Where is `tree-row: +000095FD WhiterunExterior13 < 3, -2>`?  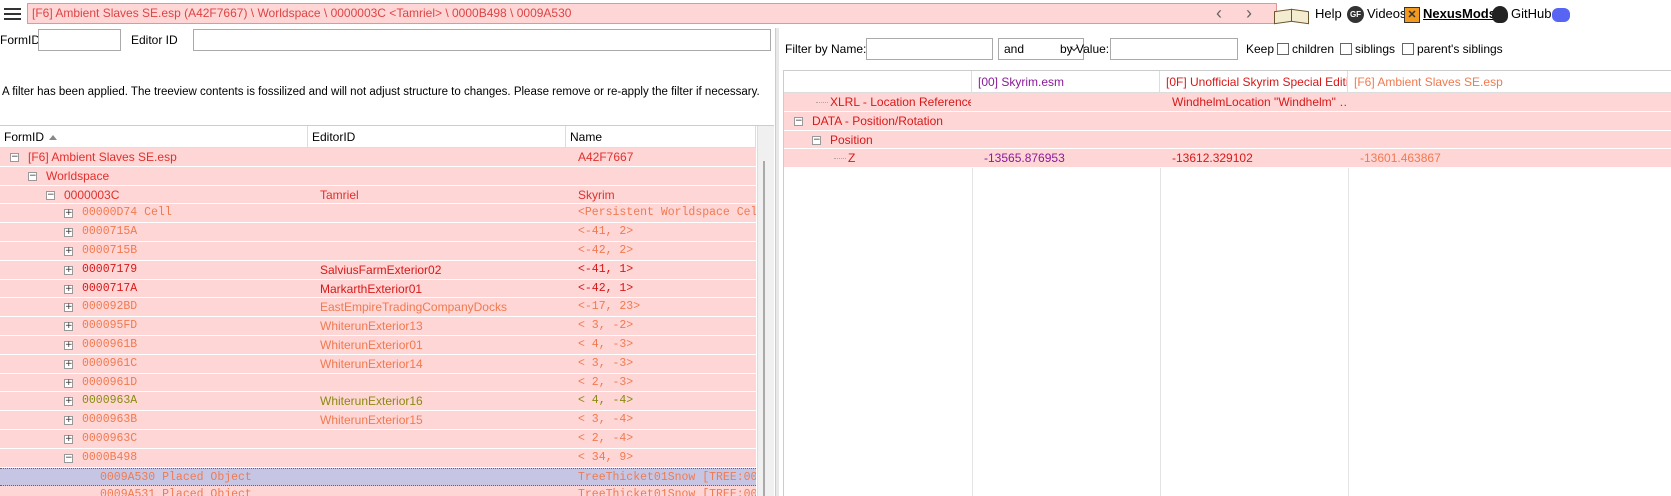
tree-row: +000095FD WhiterunExterior13 < 3, -2> is located at coordinates (378, 326).